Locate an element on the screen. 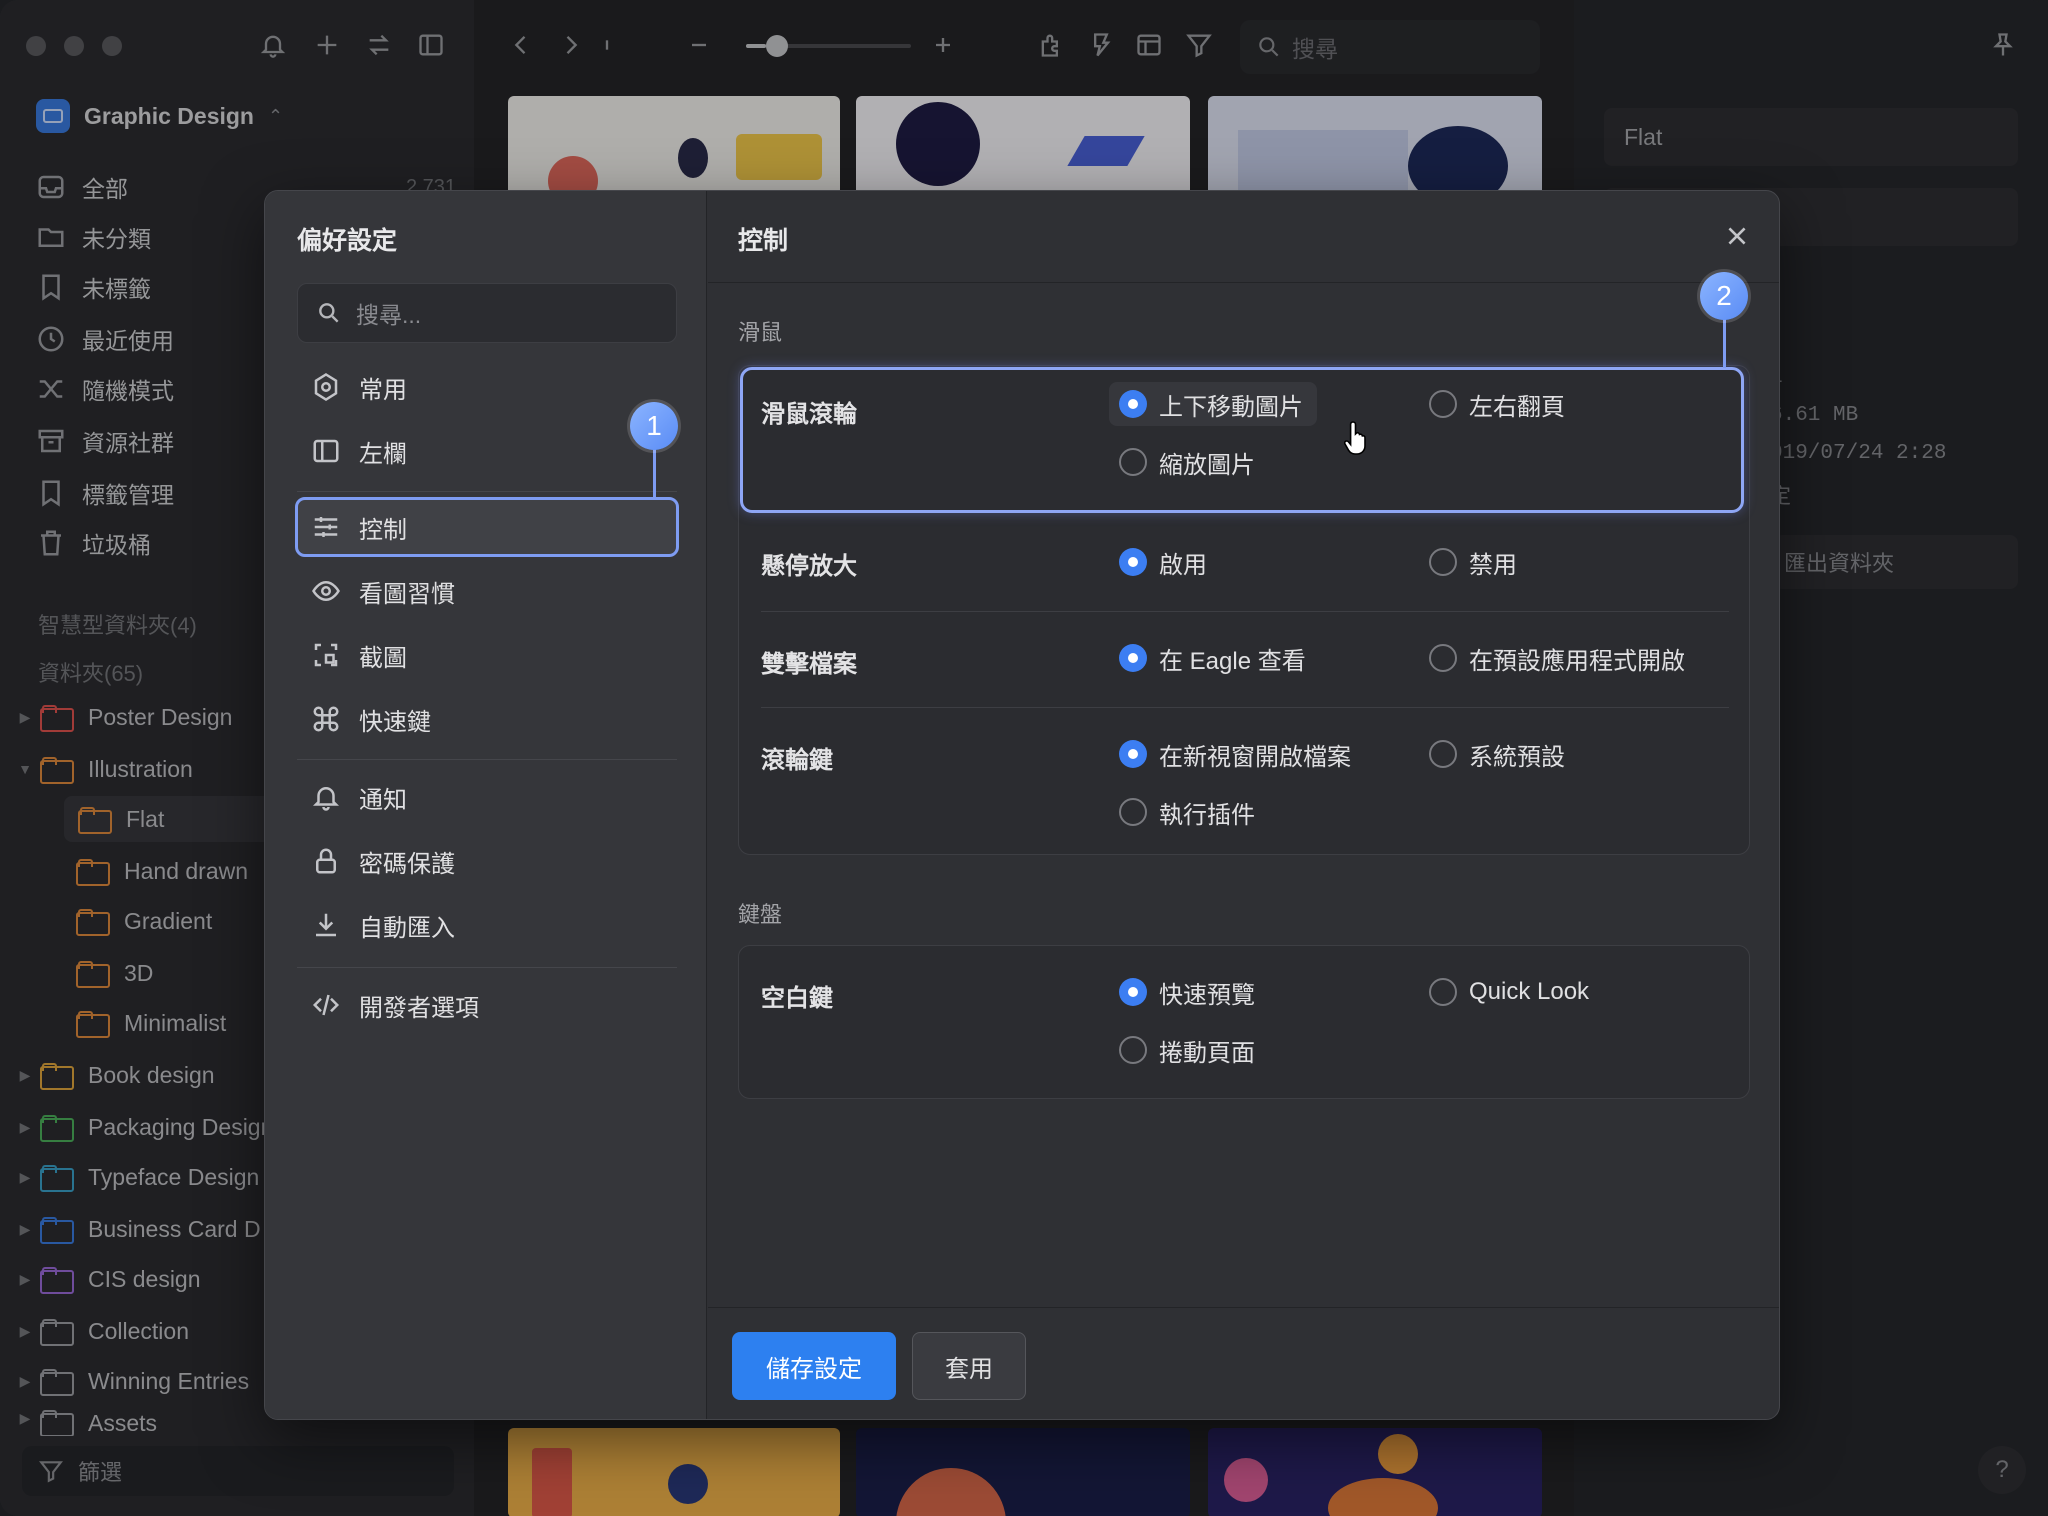 The height and width of the screenshot is (1516, 2048). code-icon is located at coordinates (326, 1005).